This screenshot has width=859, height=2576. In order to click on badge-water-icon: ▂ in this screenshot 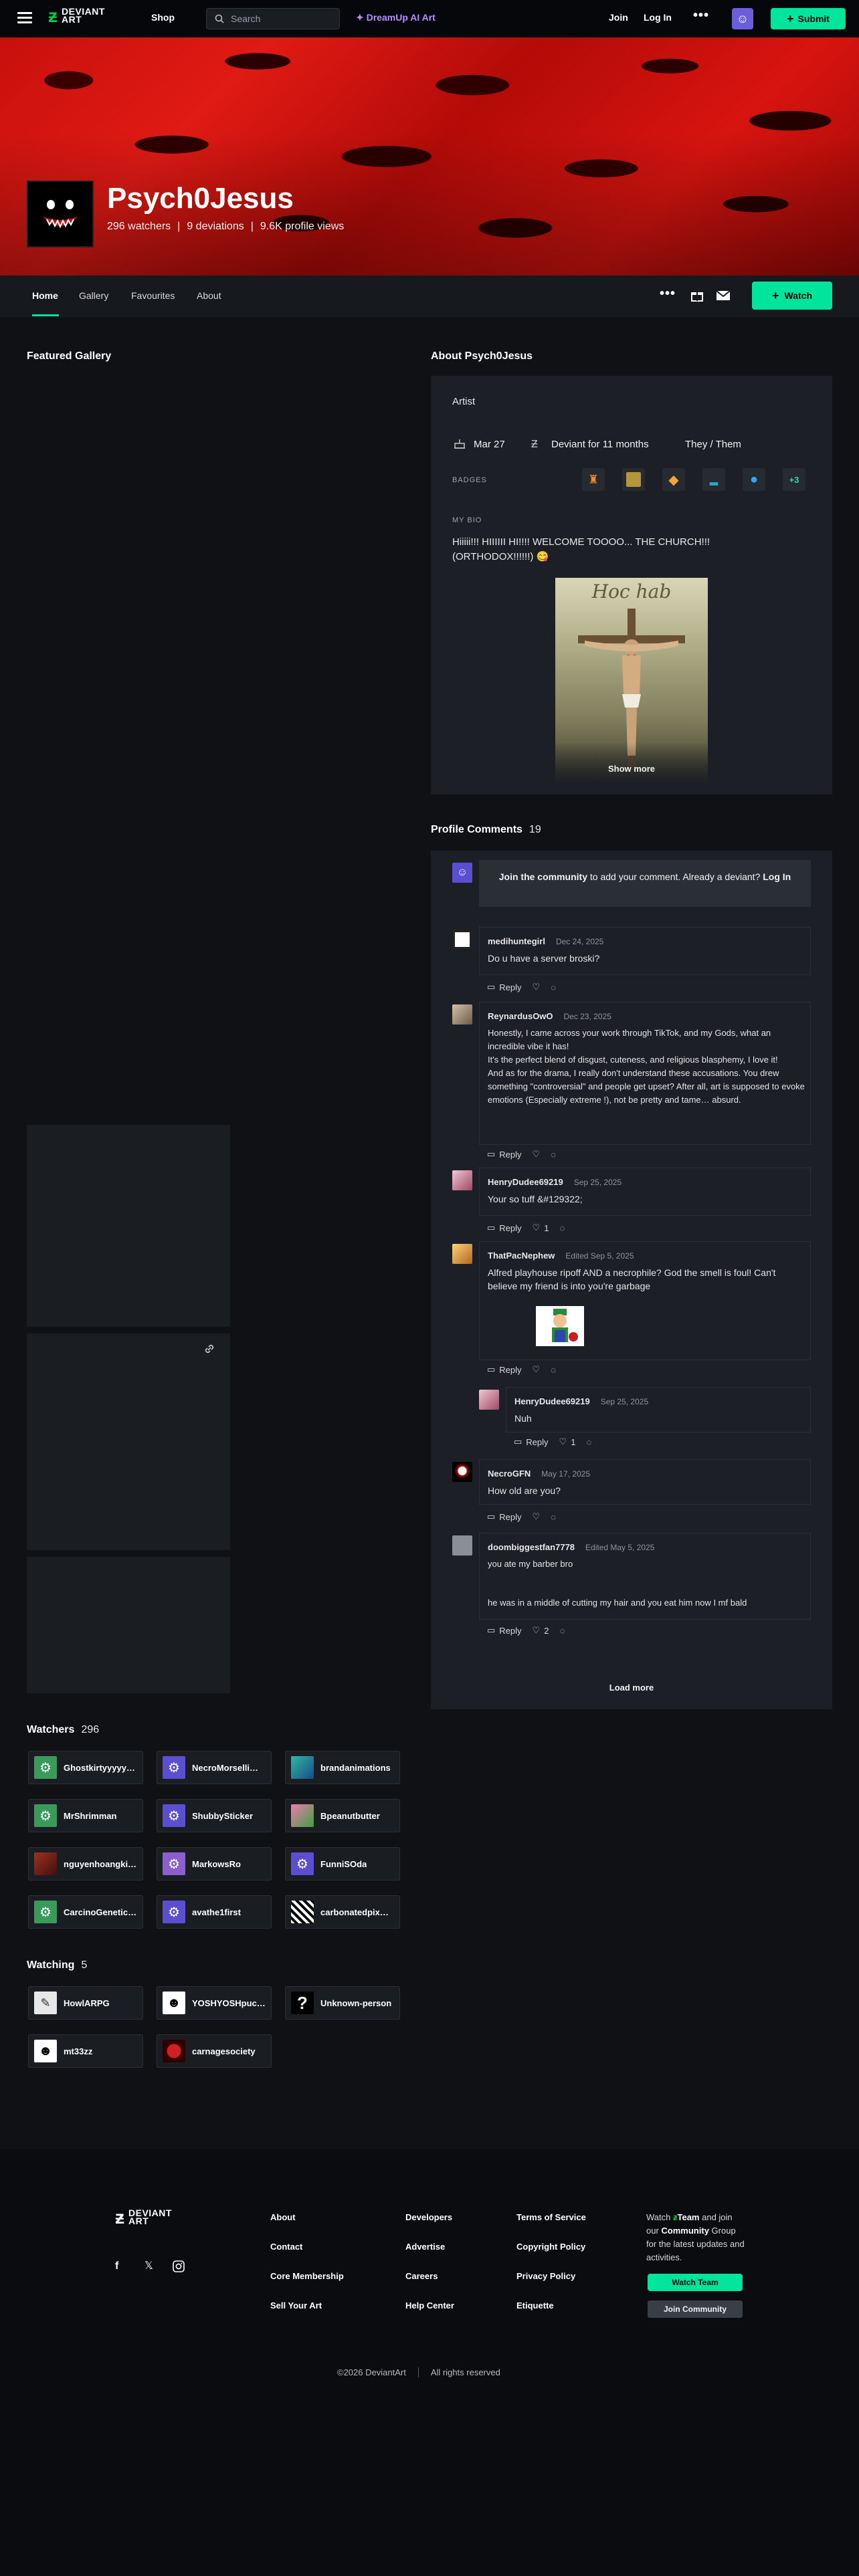, I will do `click(713, 479)`.